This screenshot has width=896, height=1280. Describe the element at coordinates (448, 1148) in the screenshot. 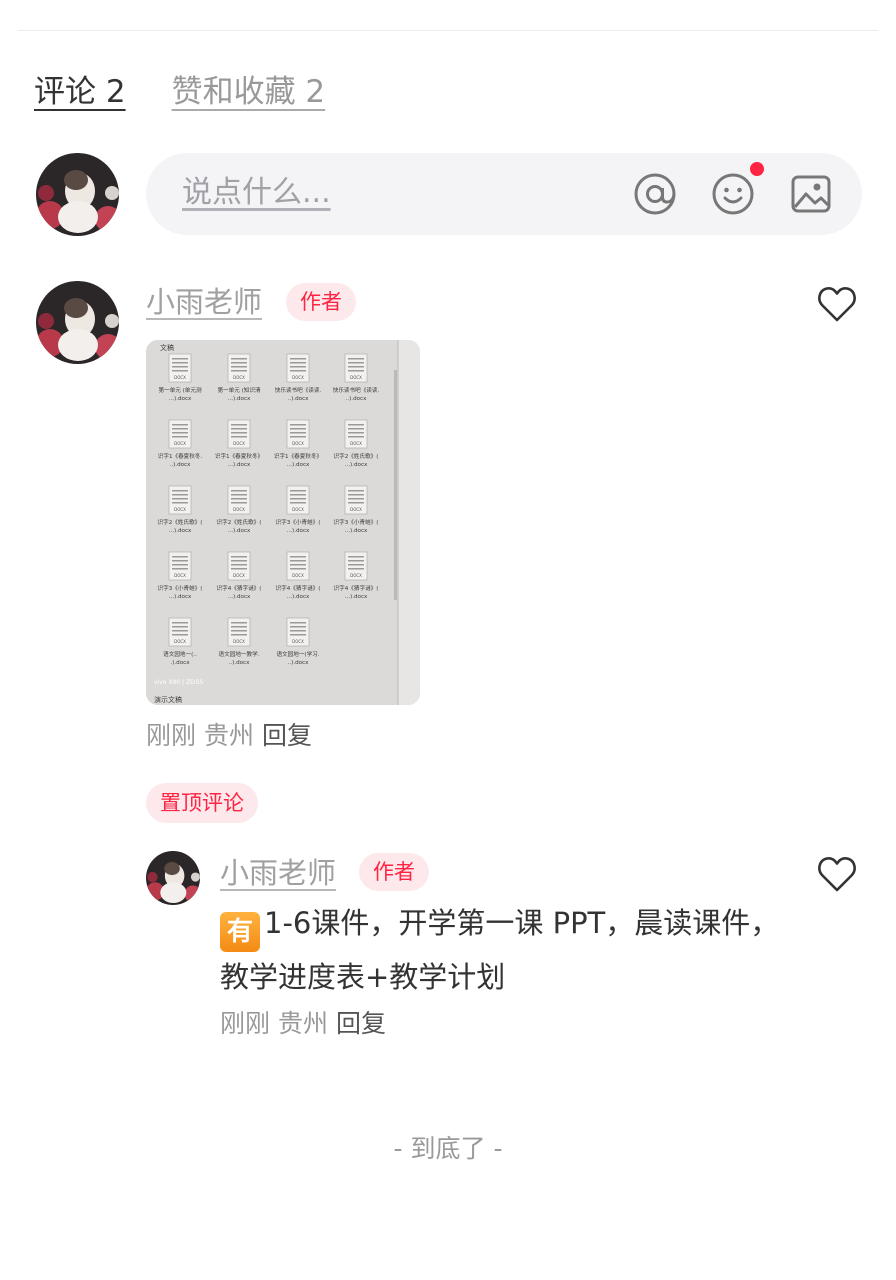

I see `end-of-list: - 到底了 -` at that location.